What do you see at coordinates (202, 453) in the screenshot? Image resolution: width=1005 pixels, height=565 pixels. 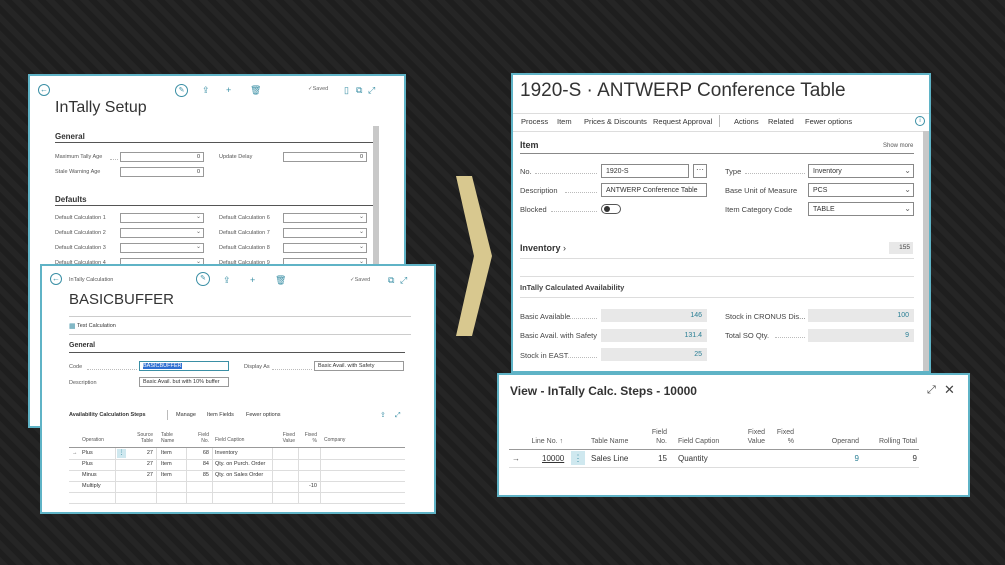 I see `cell-field-no: 68` at bounding box center [202, 453].